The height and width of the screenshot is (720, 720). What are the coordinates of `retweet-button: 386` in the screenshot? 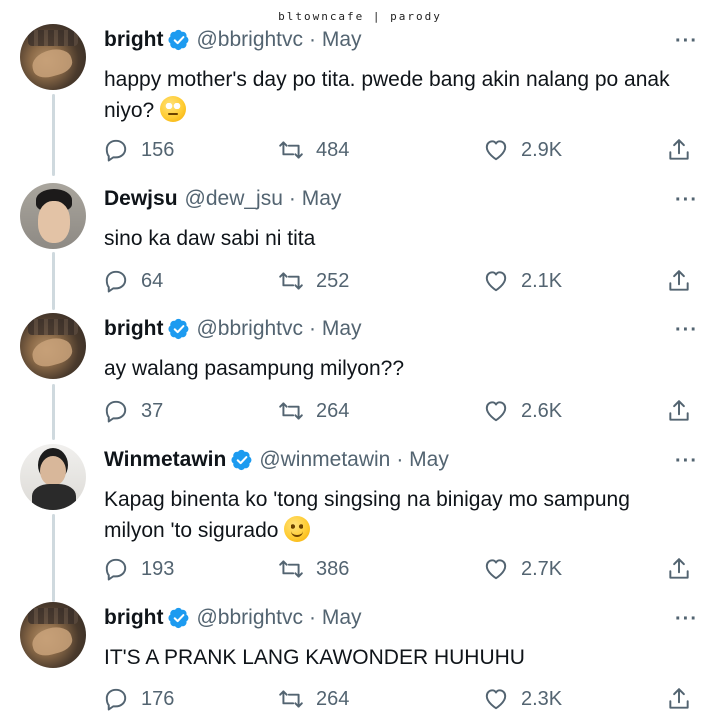 It's located at (313, 569).